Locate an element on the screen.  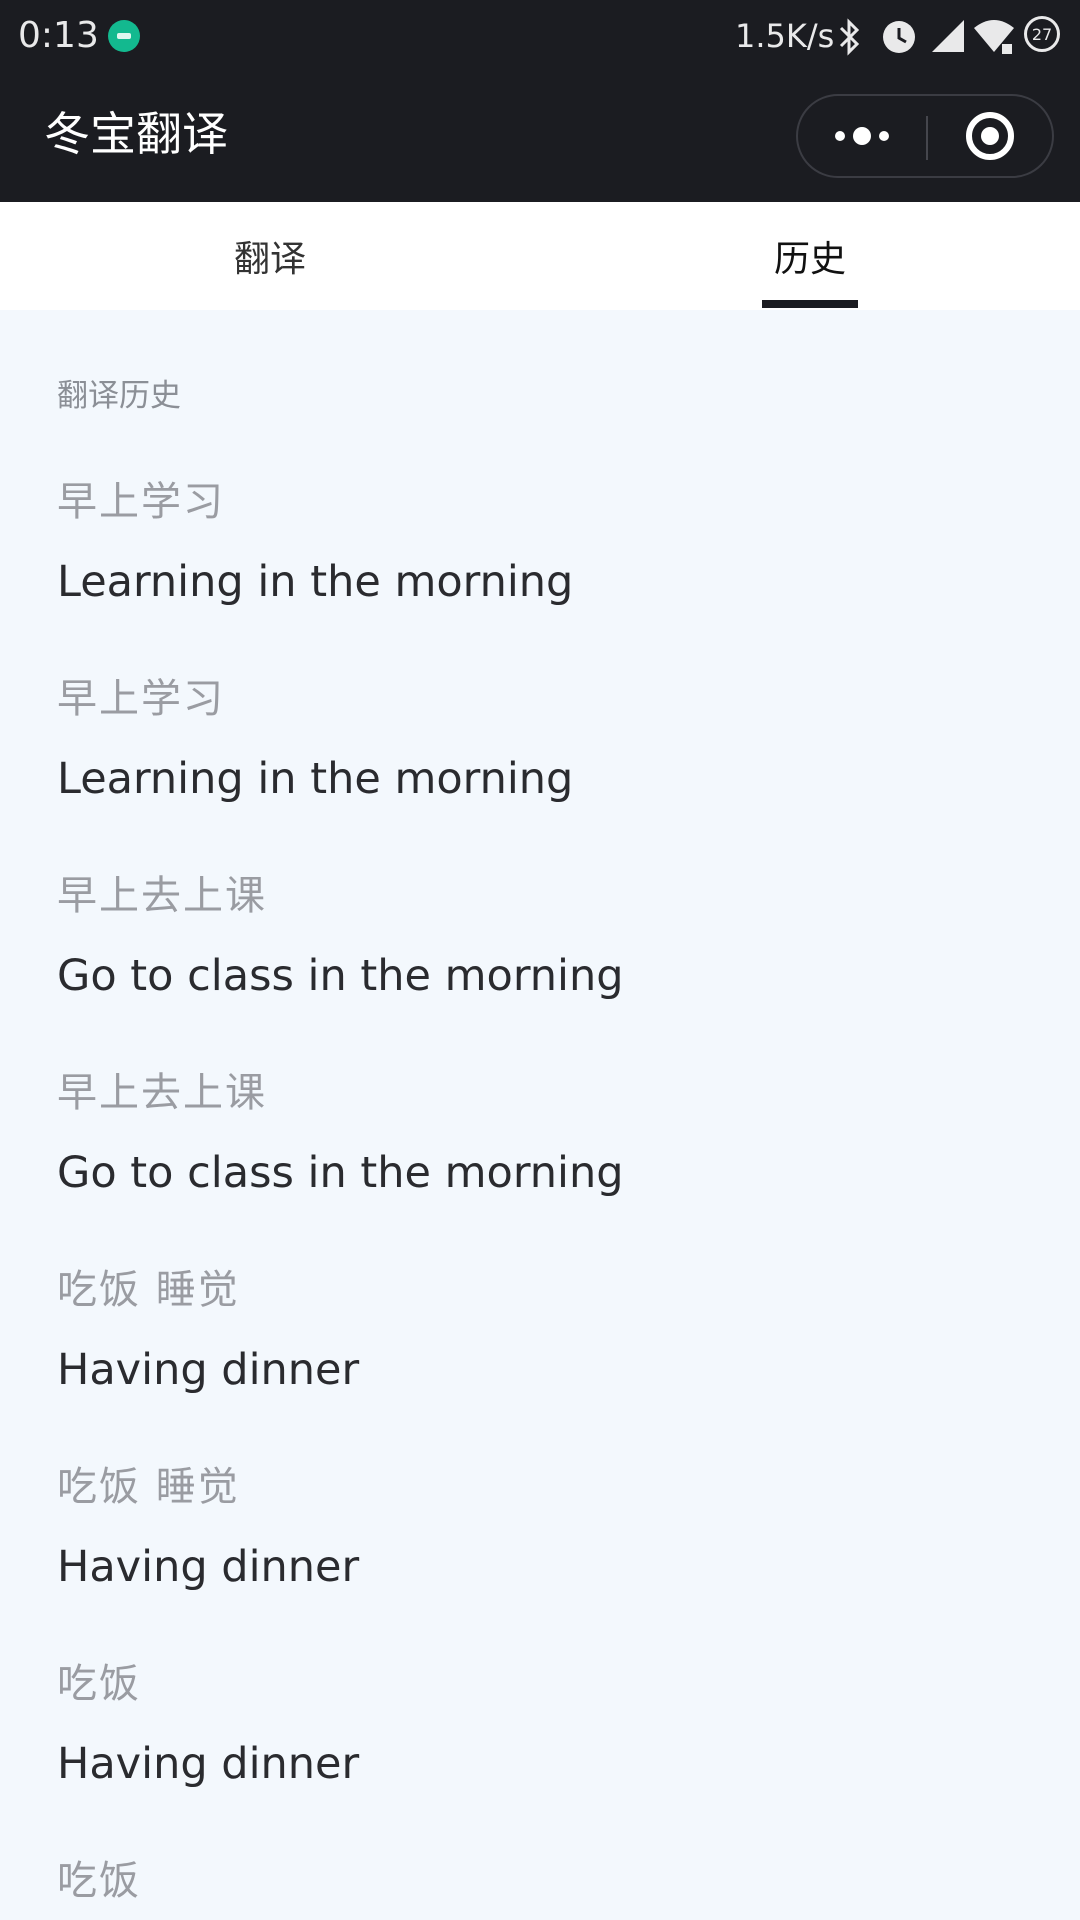
mini-program-capsule is located at coordinates (925, 136).